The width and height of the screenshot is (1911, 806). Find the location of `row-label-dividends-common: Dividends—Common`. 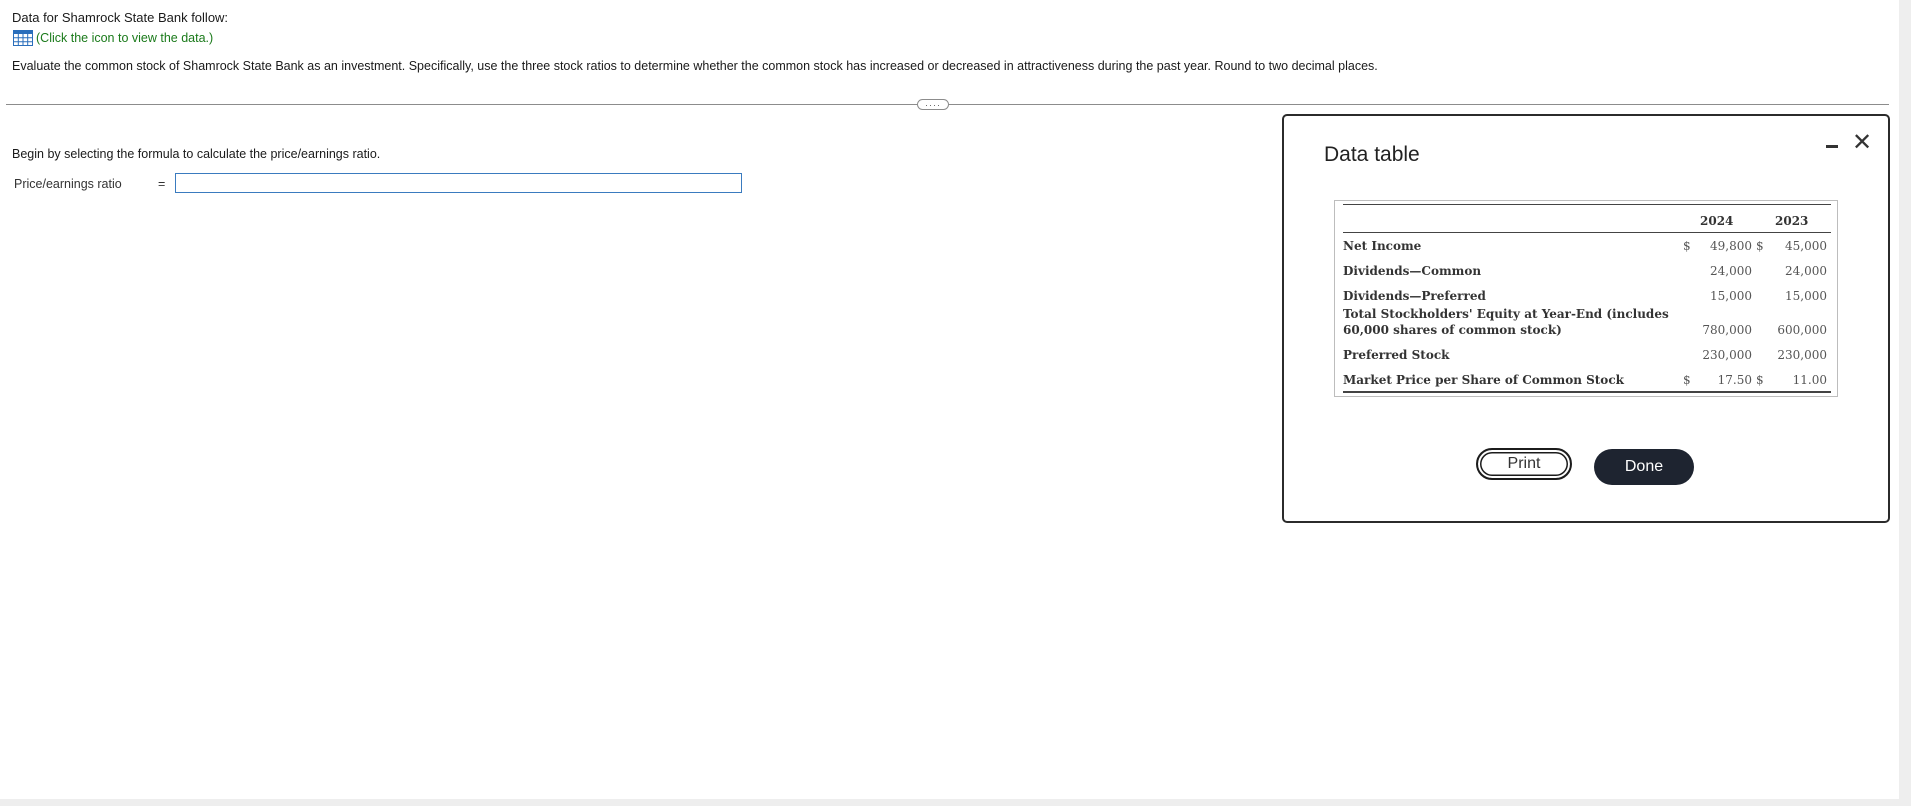

row-label-dividends-common: Dividends—Common is located at coordinates (1412, 271).